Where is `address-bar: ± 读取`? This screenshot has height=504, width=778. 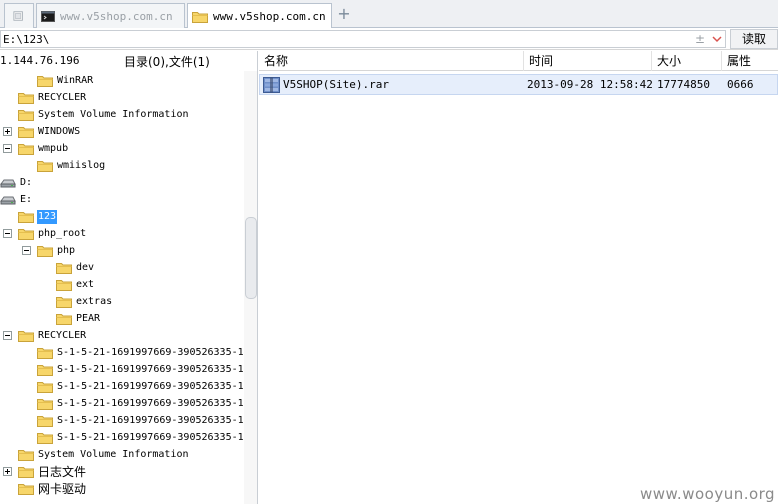
address-bar: ± 读取 is located at coordinates (389, 39).